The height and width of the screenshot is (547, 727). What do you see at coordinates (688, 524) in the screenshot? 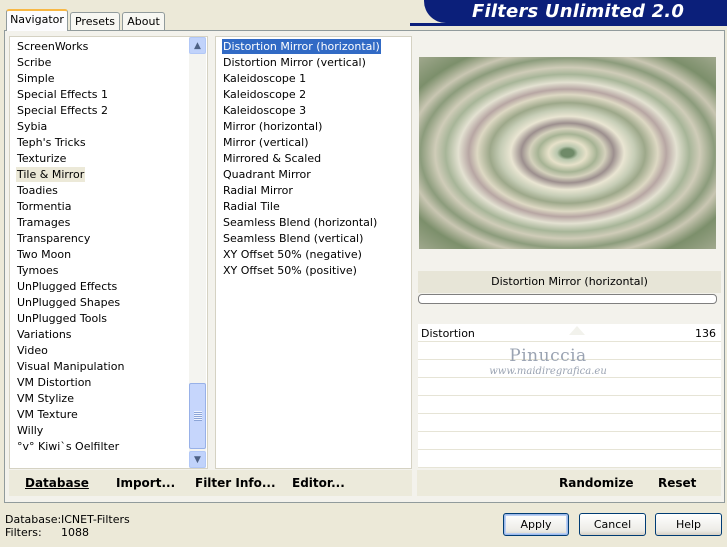
I see `help-button: Help` at bounding box center [688, 524].